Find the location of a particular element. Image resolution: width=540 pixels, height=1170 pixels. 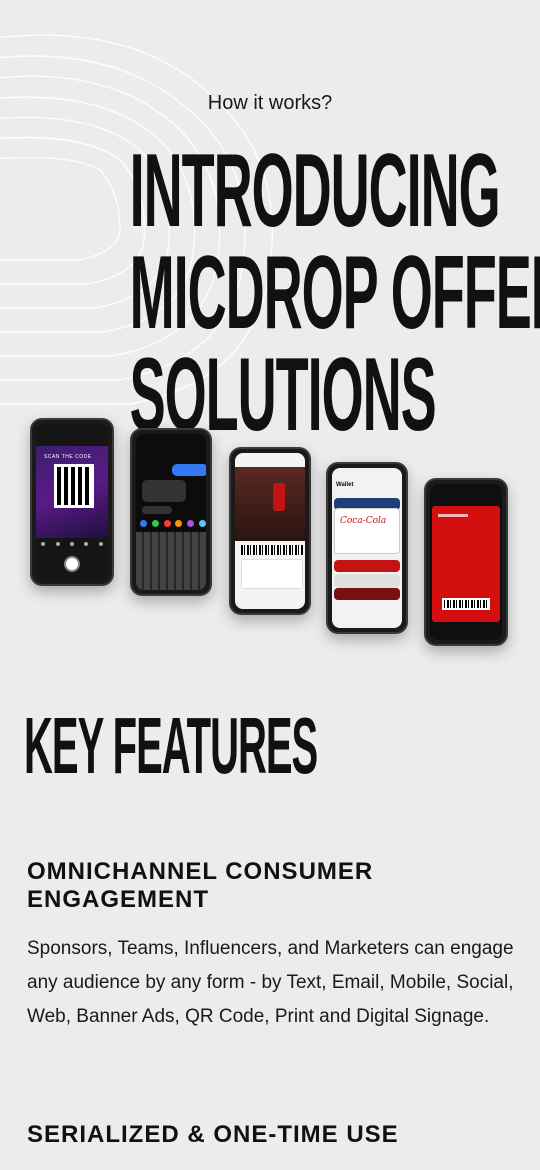

wallet-card-darkred is located at coordinates (367, 594).